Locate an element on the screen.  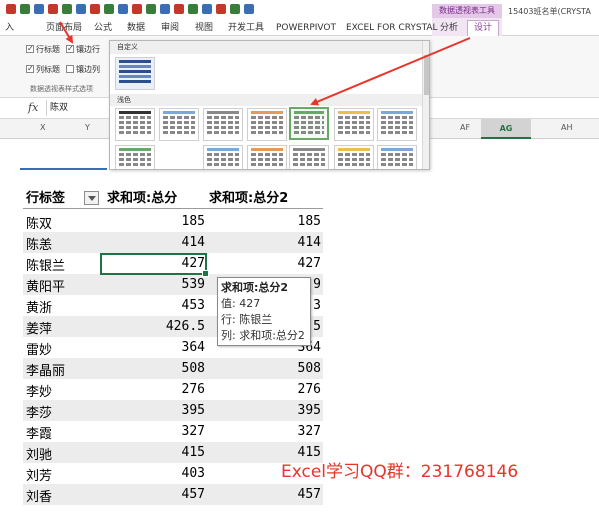
sum-total-cell: 508 is located at coordinates (193, 368).